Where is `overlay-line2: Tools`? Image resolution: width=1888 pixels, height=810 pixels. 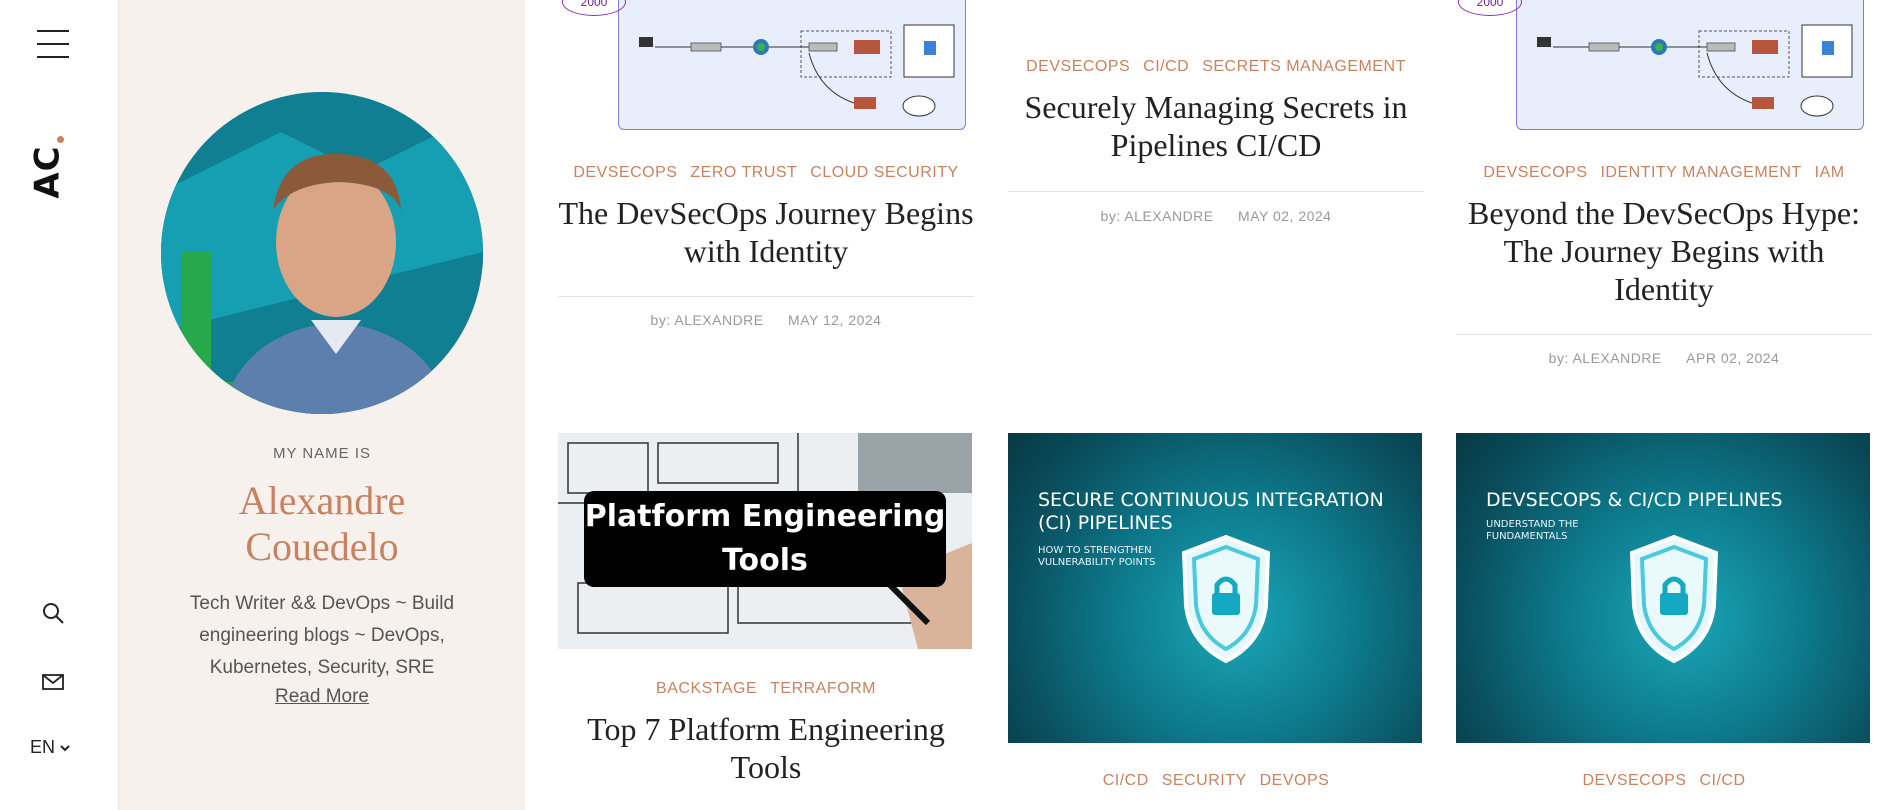
overlay-line2: Tools is located at coordinates (765, 560).